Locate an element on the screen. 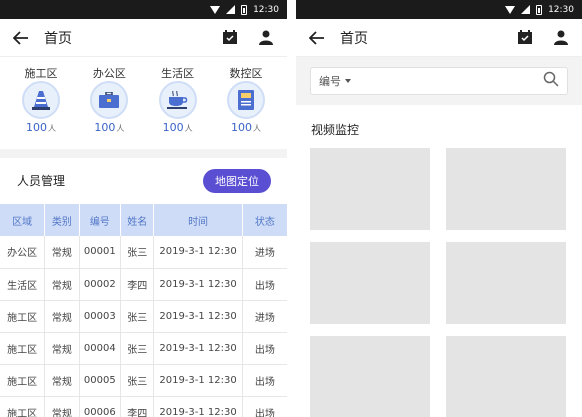 This screenshot has height=417, width=582. col-header: 类别 is located at coordinates (62, 220).